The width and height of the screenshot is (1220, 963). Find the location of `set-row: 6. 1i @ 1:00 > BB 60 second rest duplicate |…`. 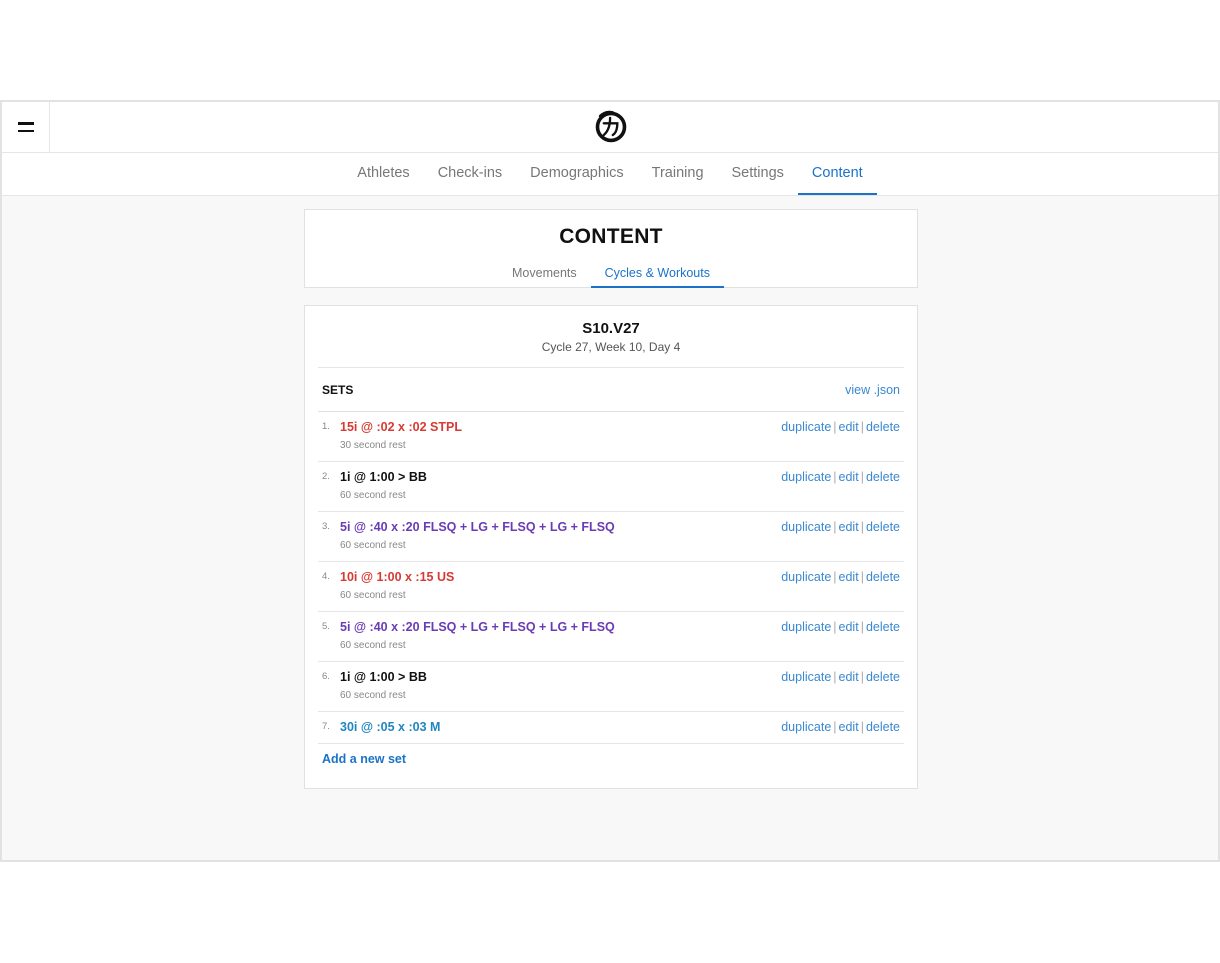

set-row: 6. 1i @ 1:00 > BB 60 second rest duplicate |… is located at coordinates (611, 687).